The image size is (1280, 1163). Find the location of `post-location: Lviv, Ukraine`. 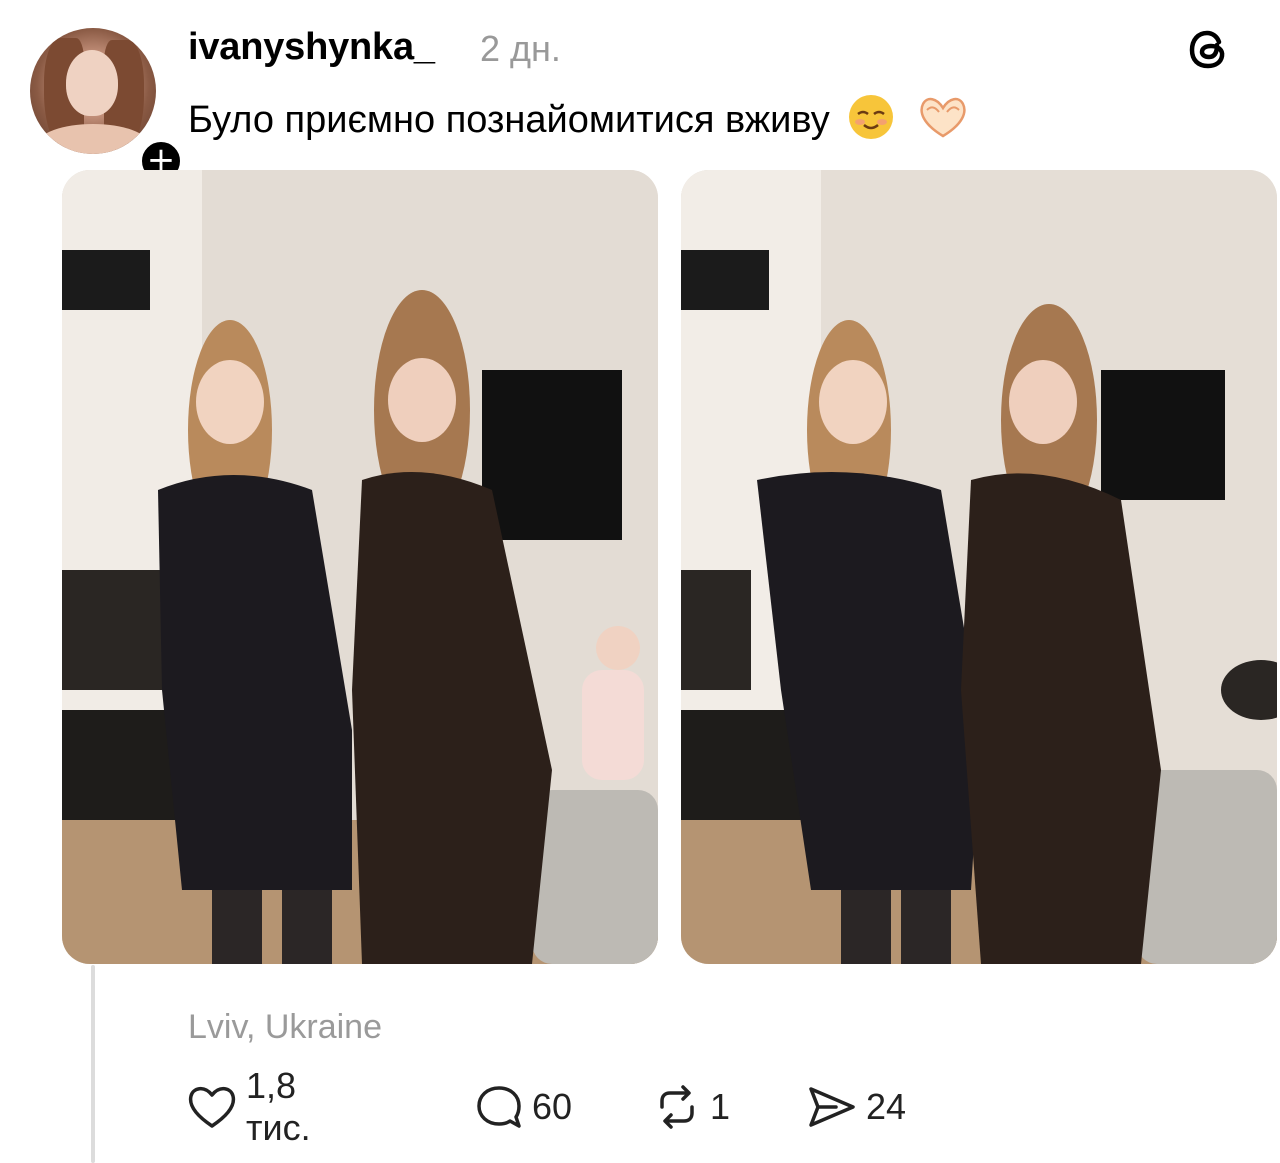

post-location: Lviv, Ukraine is located at coordinates (285, 1027).